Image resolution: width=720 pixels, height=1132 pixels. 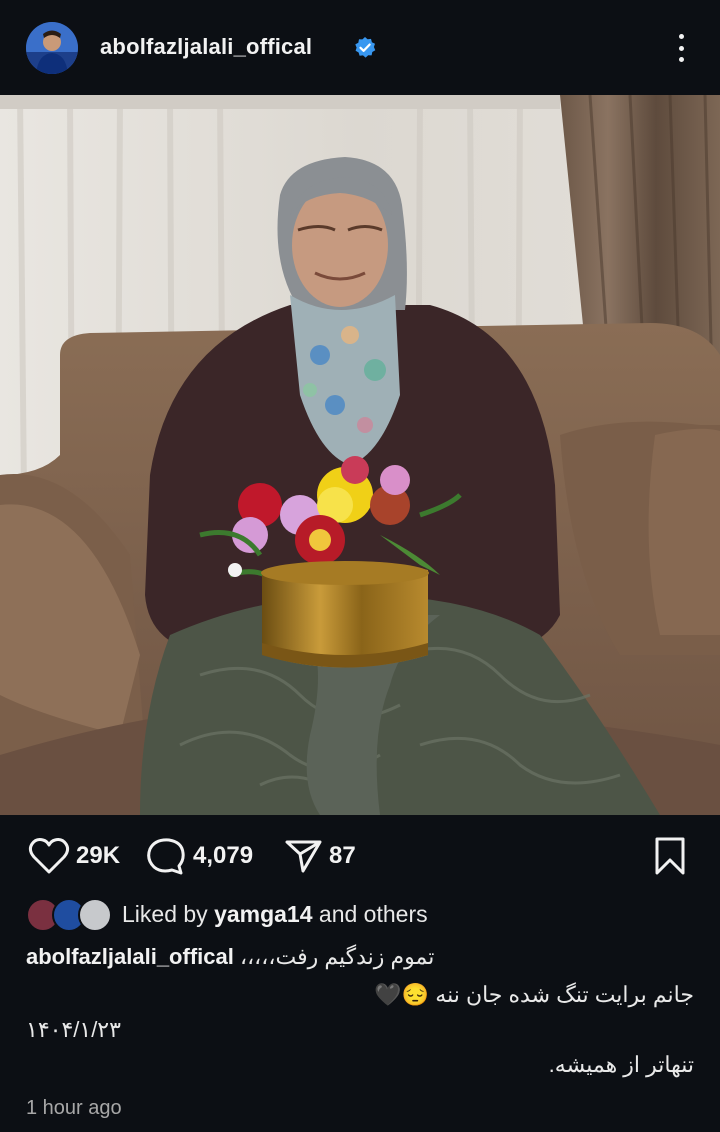 What do you see at coordinates (564, 994) in the screenshot?
I see `caption-line-2: جانم برایت تنگ شده جان ننه` at bounding box center [564, 994].